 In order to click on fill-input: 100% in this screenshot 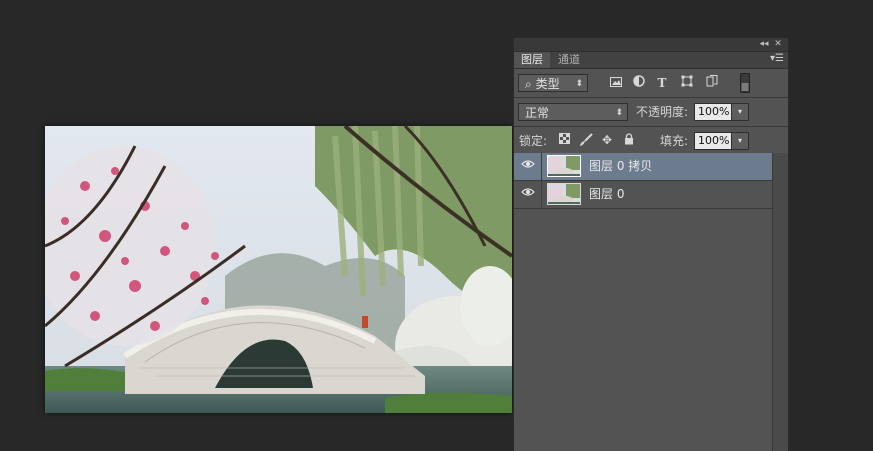, I will do `click(713, 141)`.